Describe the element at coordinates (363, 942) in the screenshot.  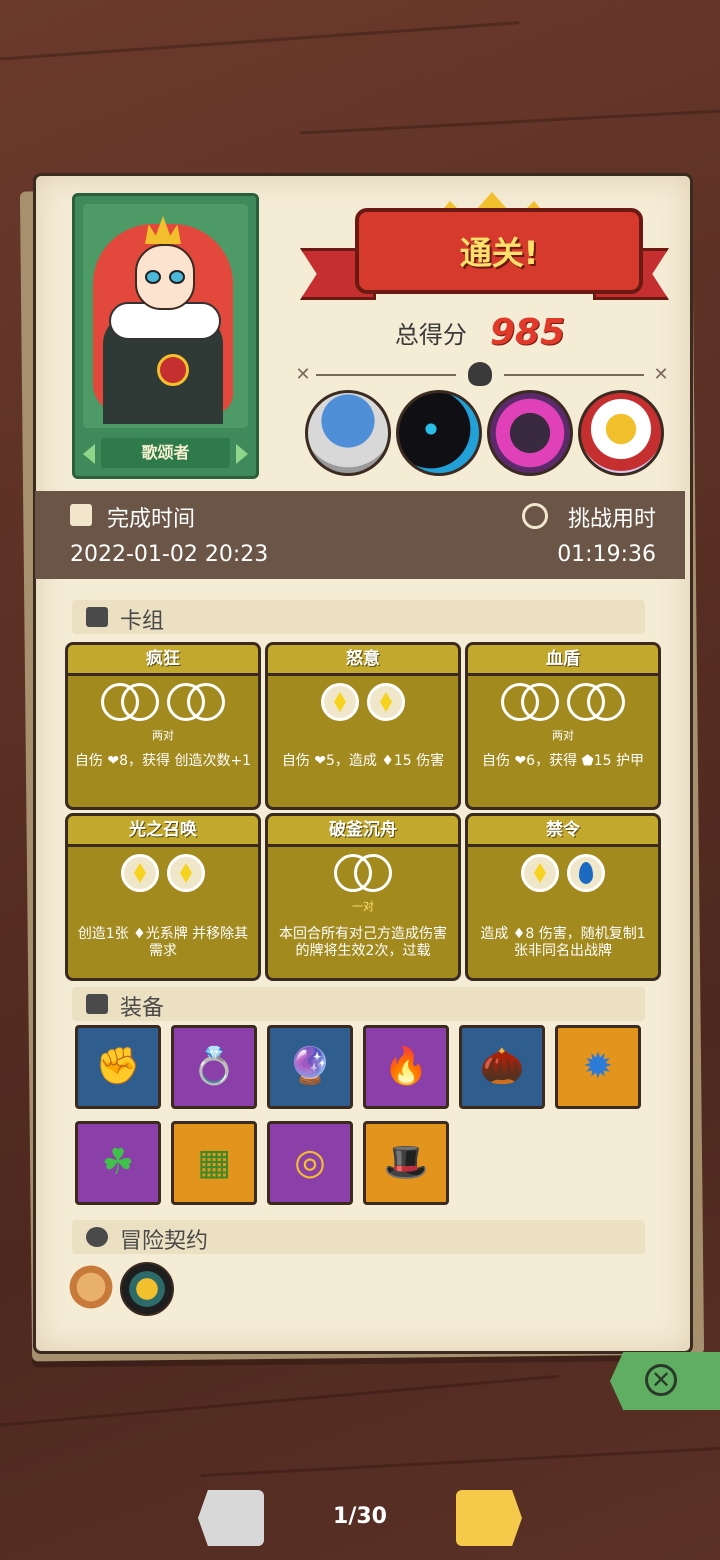
I see `card-description: 本回合所有对己方造成伤害的牌将生效2次，过载` at that location.